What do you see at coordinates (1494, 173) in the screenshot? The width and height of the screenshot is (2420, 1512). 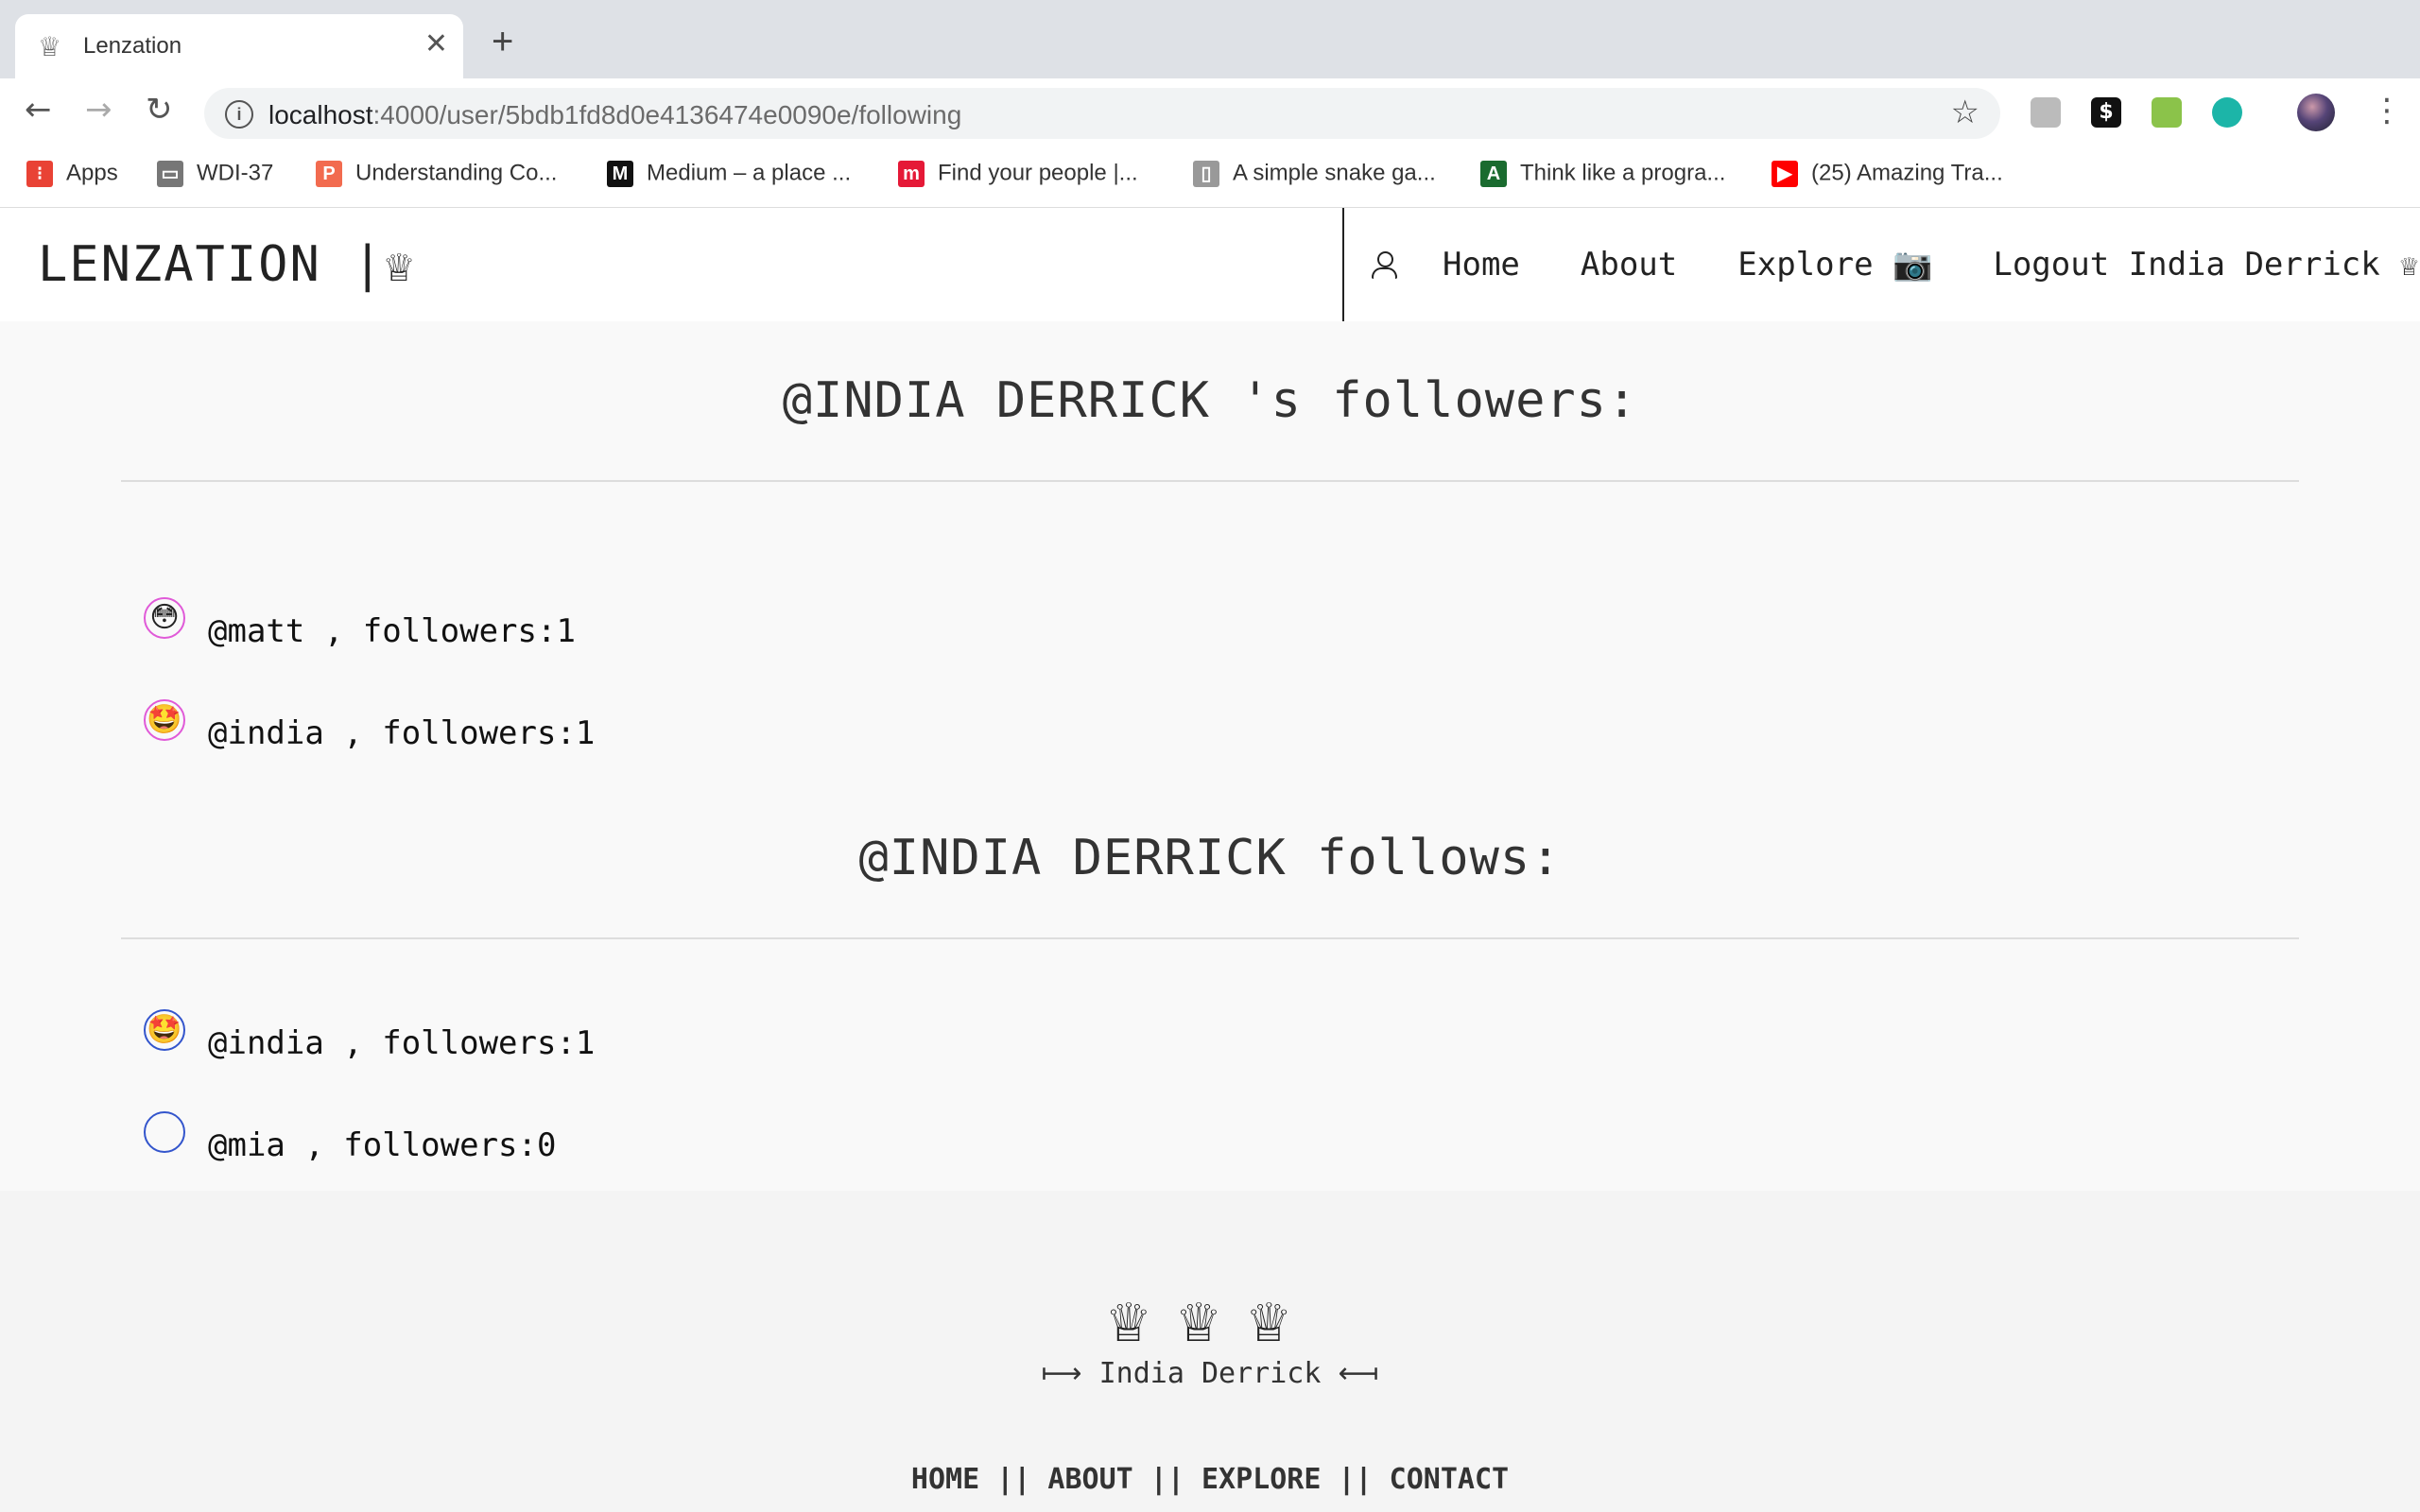 I see `book-logo-icon: A` at bounding box center [1494, 173].